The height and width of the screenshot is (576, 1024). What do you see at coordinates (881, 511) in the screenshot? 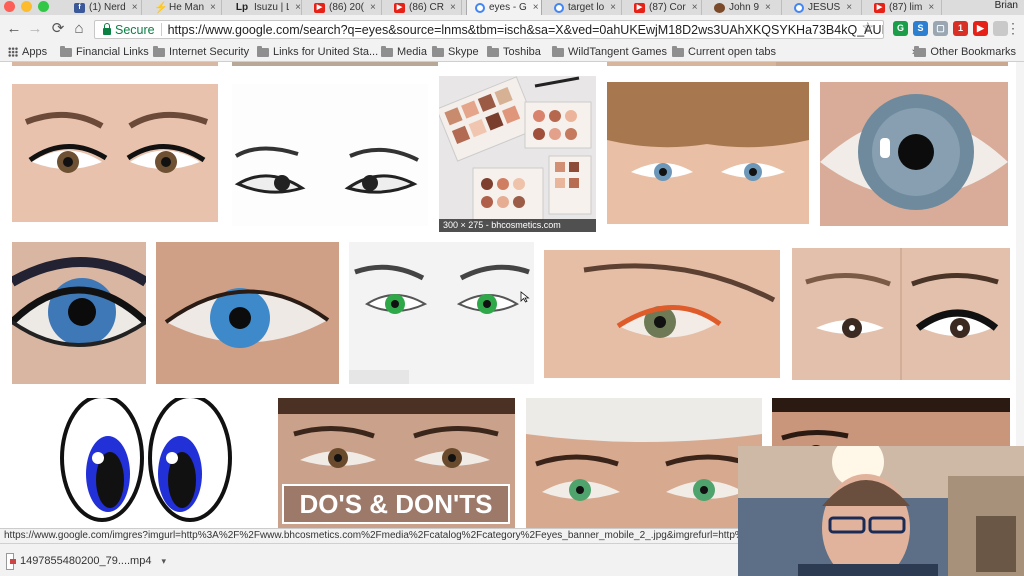
I see `webcam-overlay` at bounding box center [881, 511].